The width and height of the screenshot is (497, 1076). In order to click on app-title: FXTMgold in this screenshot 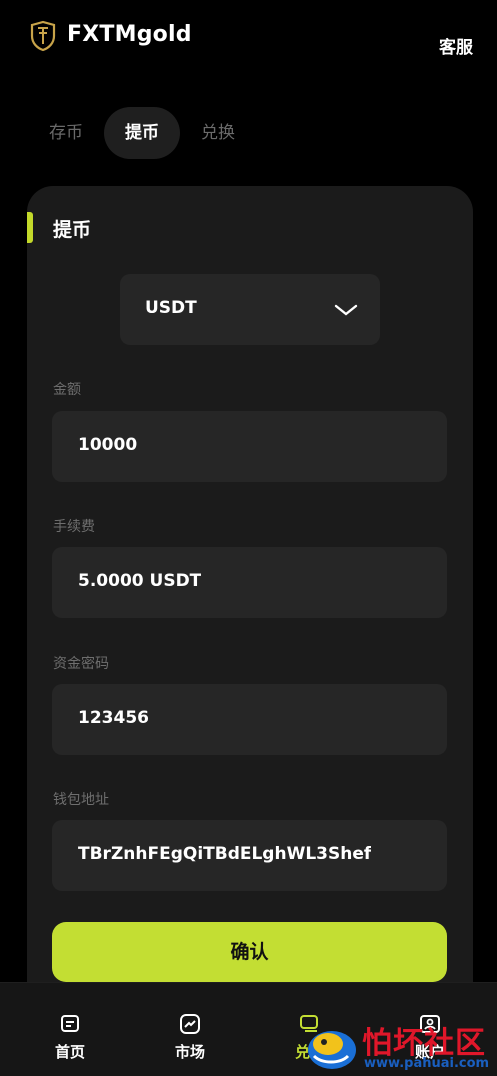, I will do `click(129, 34)`.